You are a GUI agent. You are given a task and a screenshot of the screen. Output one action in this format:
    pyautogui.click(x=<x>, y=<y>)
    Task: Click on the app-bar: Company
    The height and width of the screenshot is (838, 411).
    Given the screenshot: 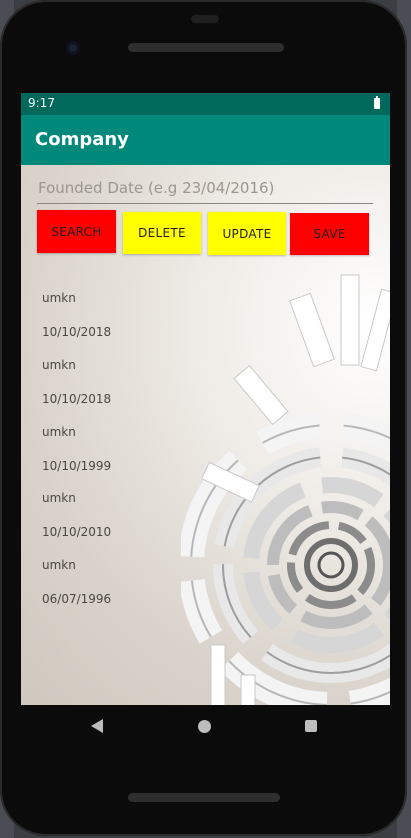 What is the action you would take?
    pyautogui.click(x=205, y=140)
    